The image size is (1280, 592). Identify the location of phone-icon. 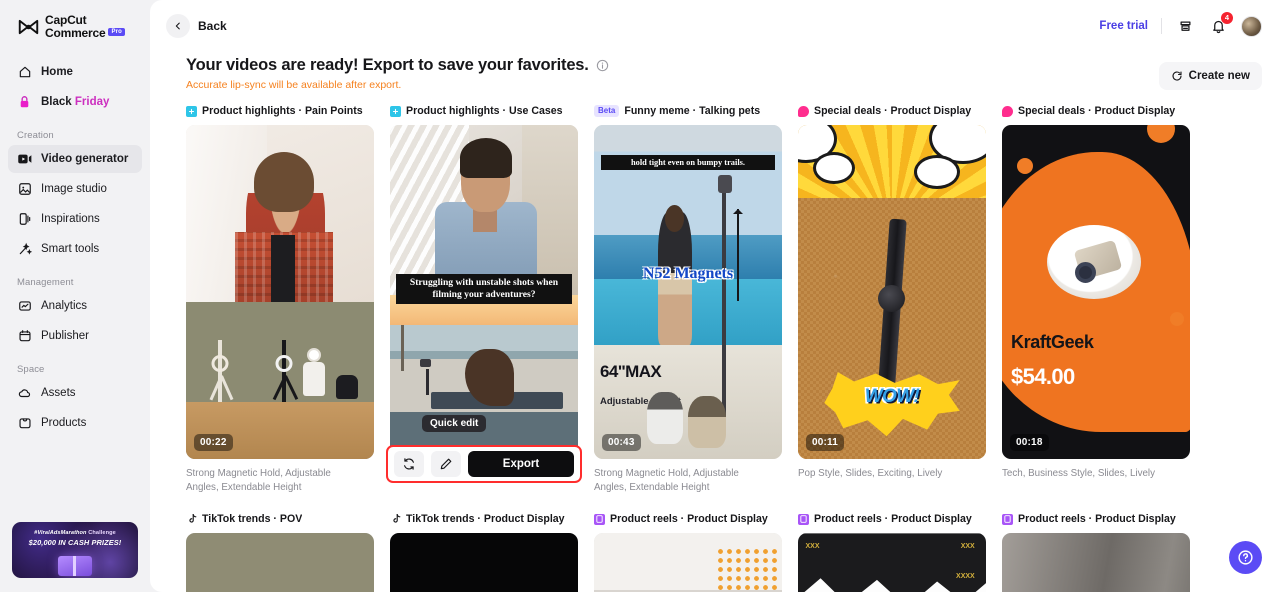
(24, 218).